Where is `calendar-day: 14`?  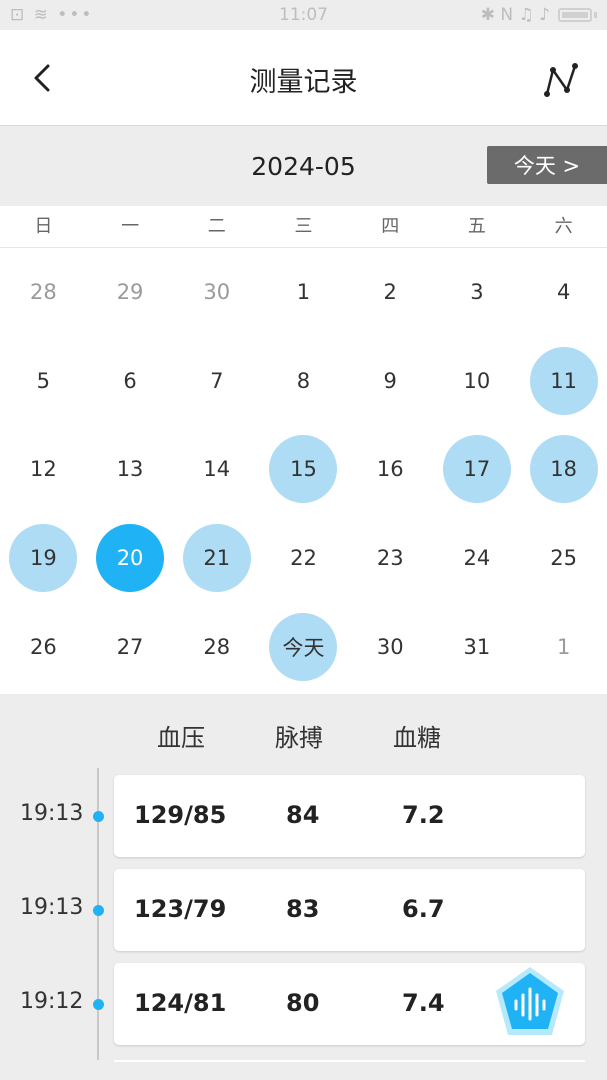 calendar-day: 14 is located at coordinates (216, 469).